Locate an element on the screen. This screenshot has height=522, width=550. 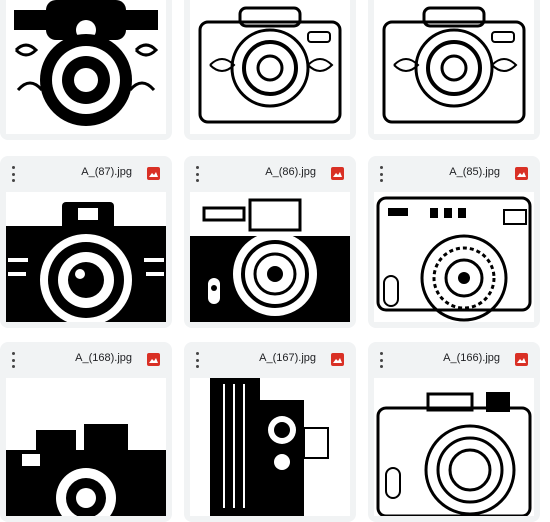
card-header: A_(86).jpg is located at coordinates (270, 174).